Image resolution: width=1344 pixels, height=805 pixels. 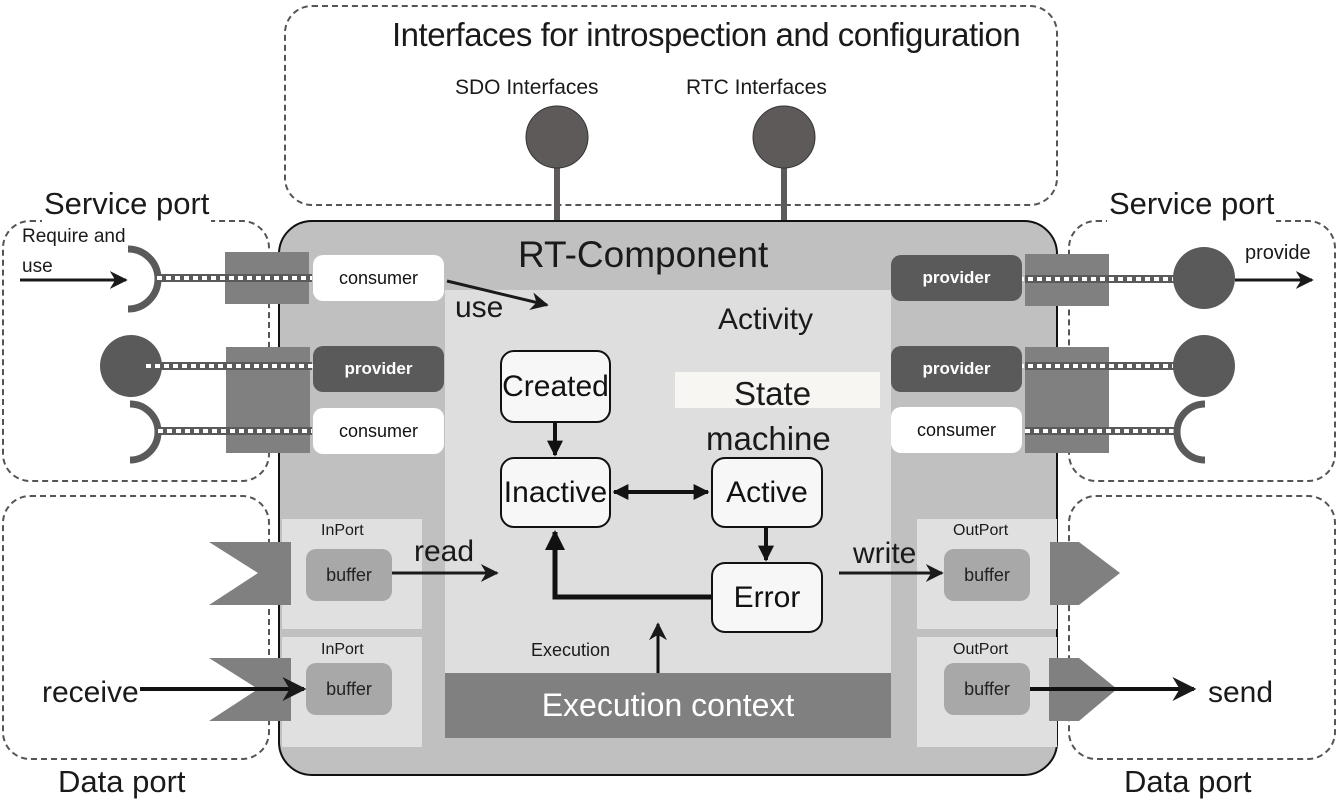 I want to click on outport-connector-icon, so click(x=1085, y=573).